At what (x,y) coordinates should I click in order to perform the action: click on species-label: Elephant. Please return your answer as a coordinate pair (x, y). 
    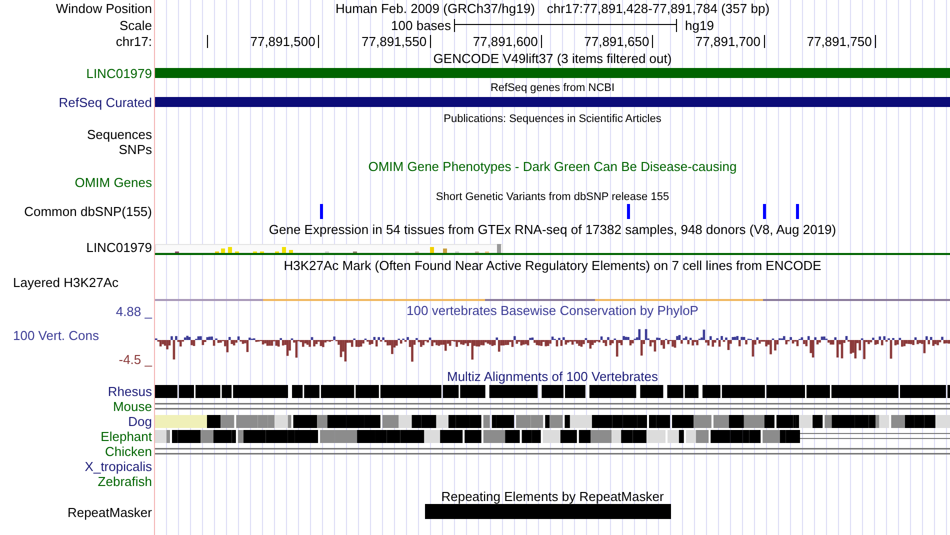
    Looking at the image, I should click on (126, 436).